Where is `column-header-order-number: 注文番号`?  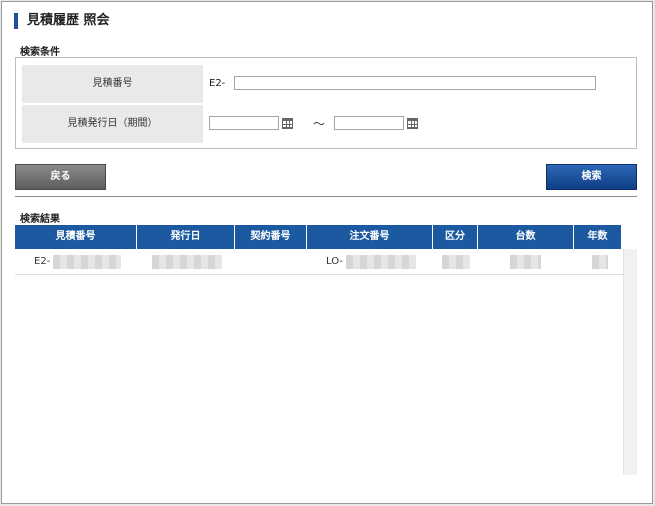 column-header-order-number: 注文番号 is located at coordinates (370, 237).